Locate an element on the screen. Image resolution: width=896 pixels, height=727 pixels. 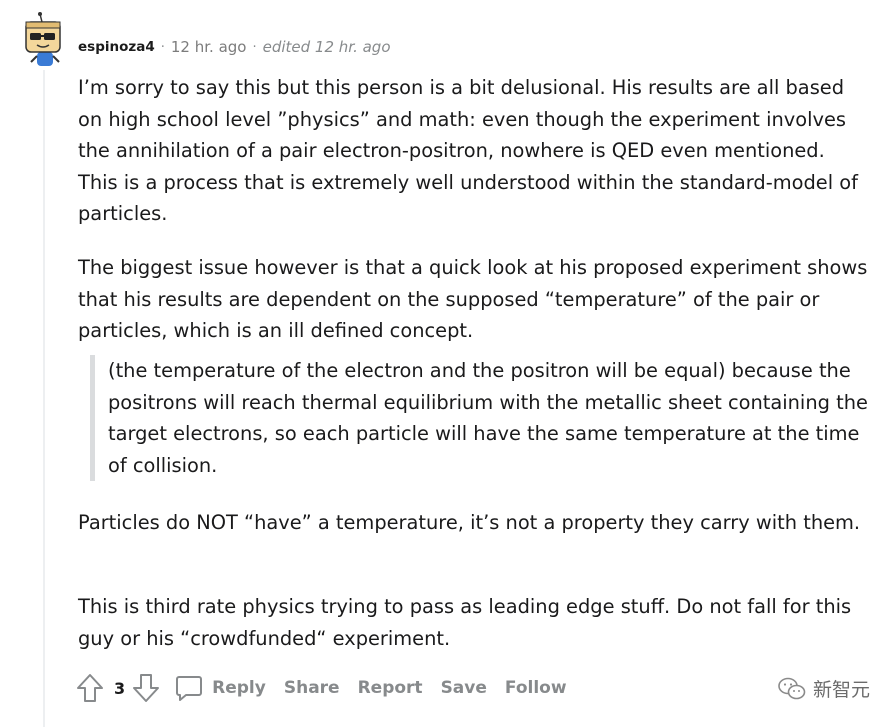
save-button: Save is located at coordinates (464, 688).